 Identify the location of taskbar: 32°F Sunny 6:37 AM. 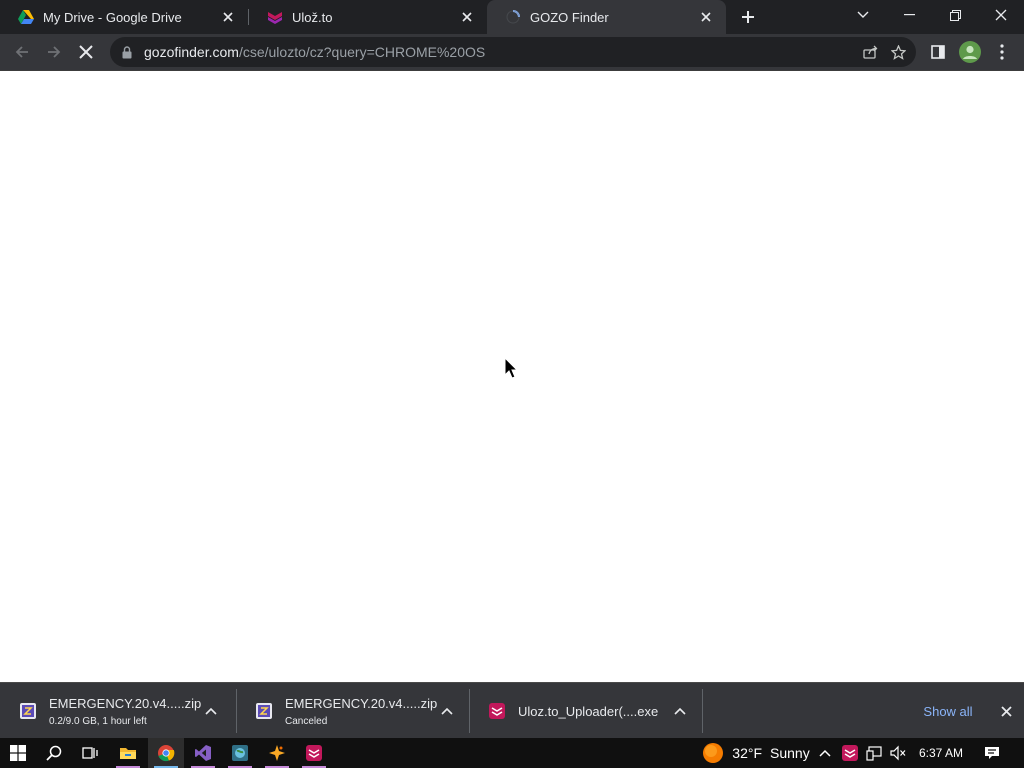
(512, 753).